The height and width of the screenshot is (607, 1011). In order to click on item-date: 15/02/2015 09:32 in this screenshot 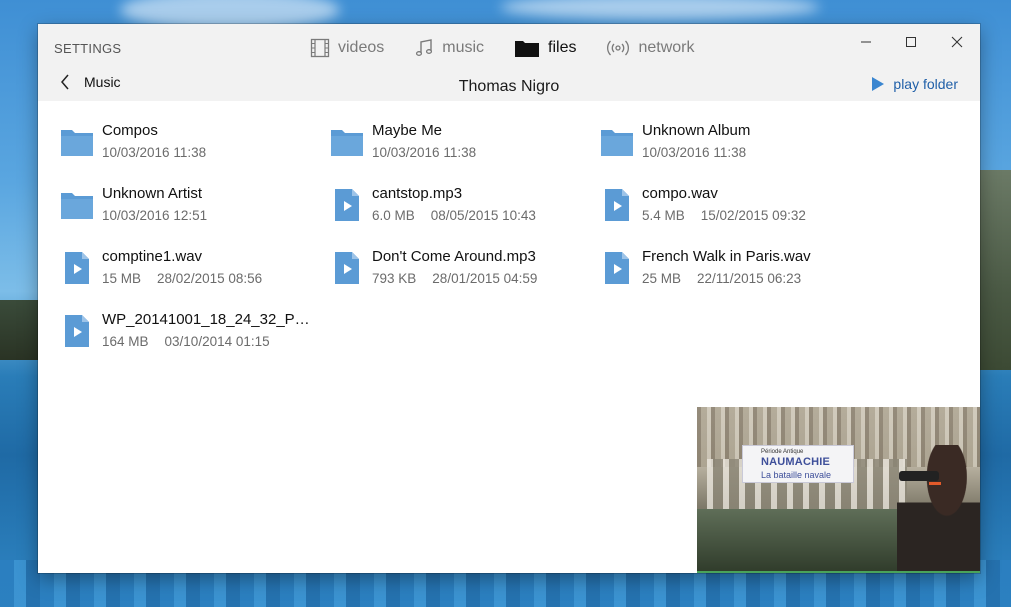, I will do `click(753, 215)`.